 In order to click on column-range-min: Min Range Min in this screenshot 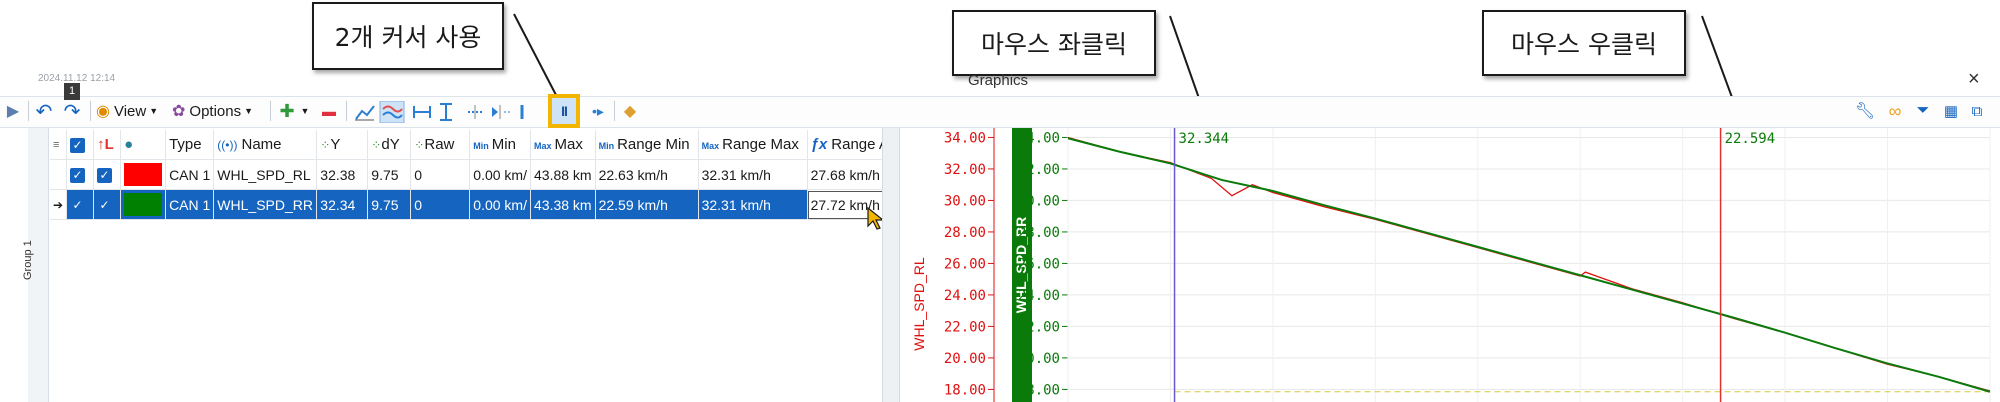, I will do `click(647, 145)`.